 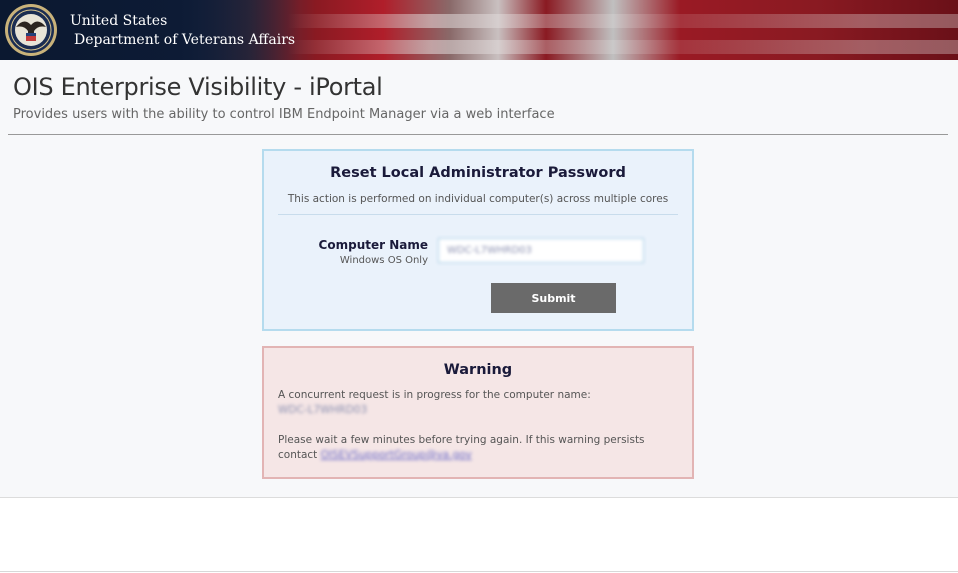 What do you see at coordinates (323, 410) in the screenshot?
I see `warning-computer-name: WDC-L7WHRD03` at bounding box center [323, 410].